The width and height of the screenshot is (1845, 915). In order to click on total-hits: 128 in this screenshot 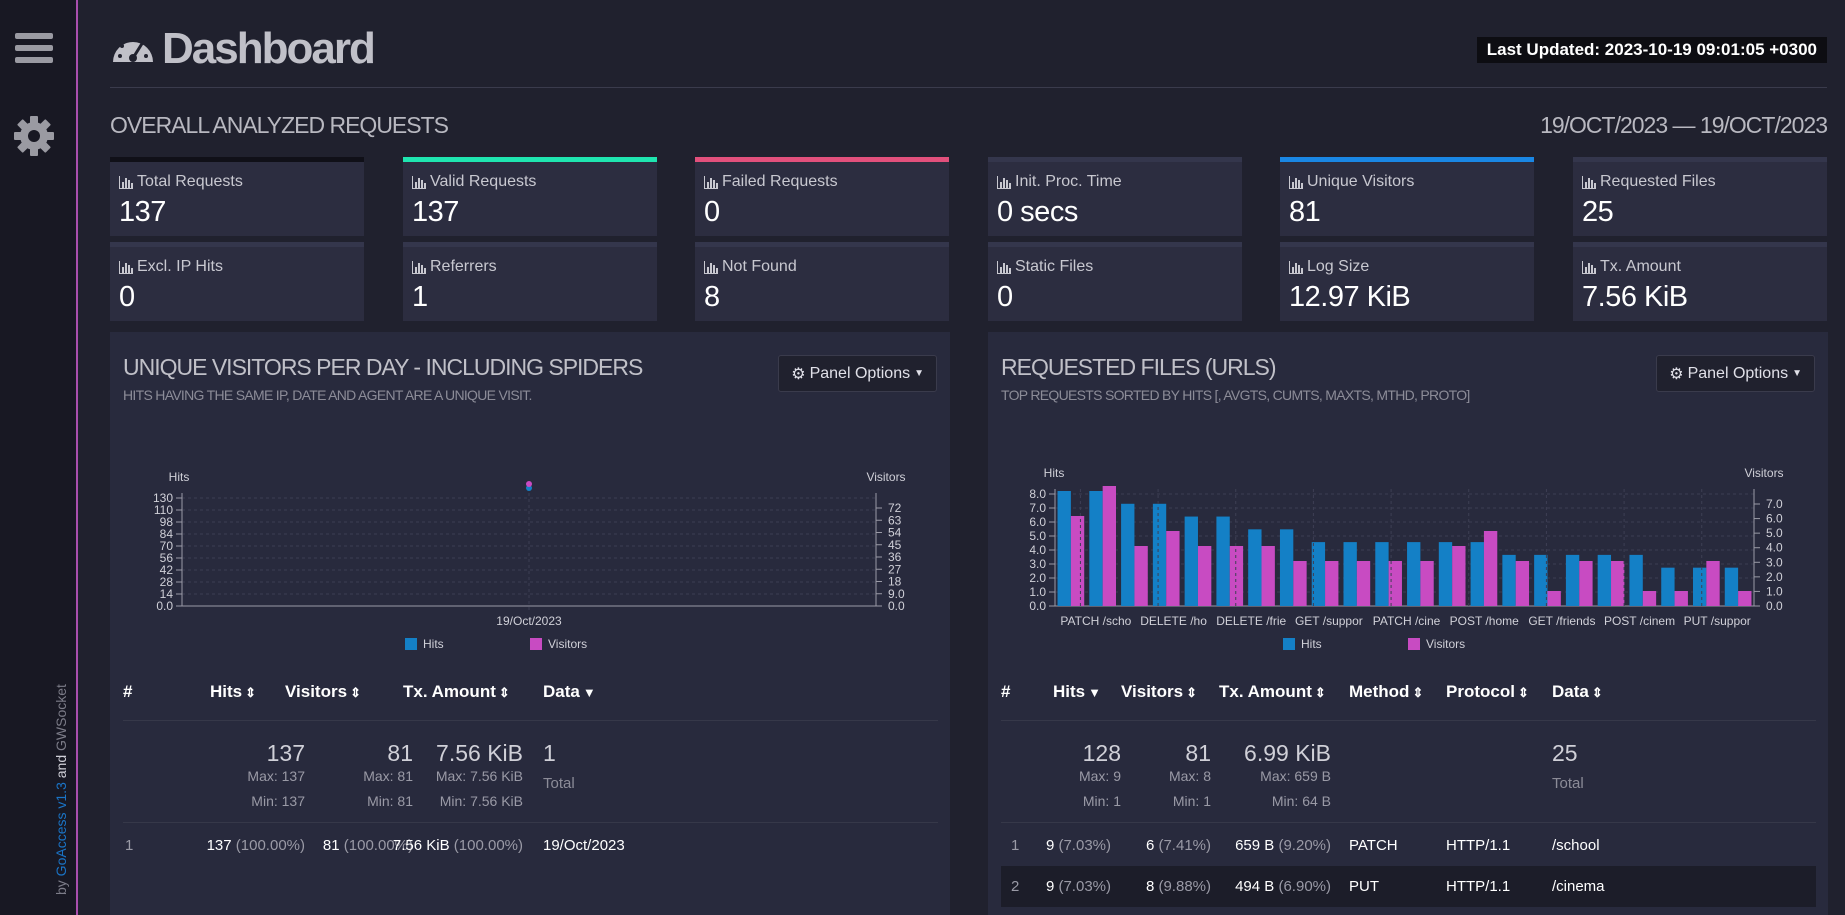, I will do `click(1101, 753)`.